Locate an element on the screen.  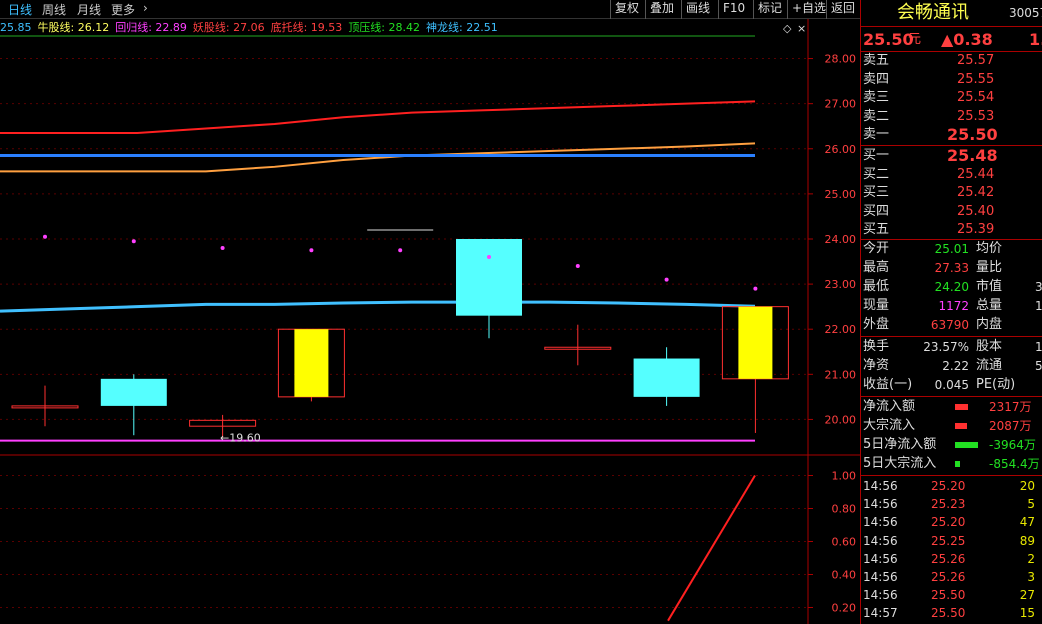
y-tick-label: 24.00 is located at coordinates (841, 239).